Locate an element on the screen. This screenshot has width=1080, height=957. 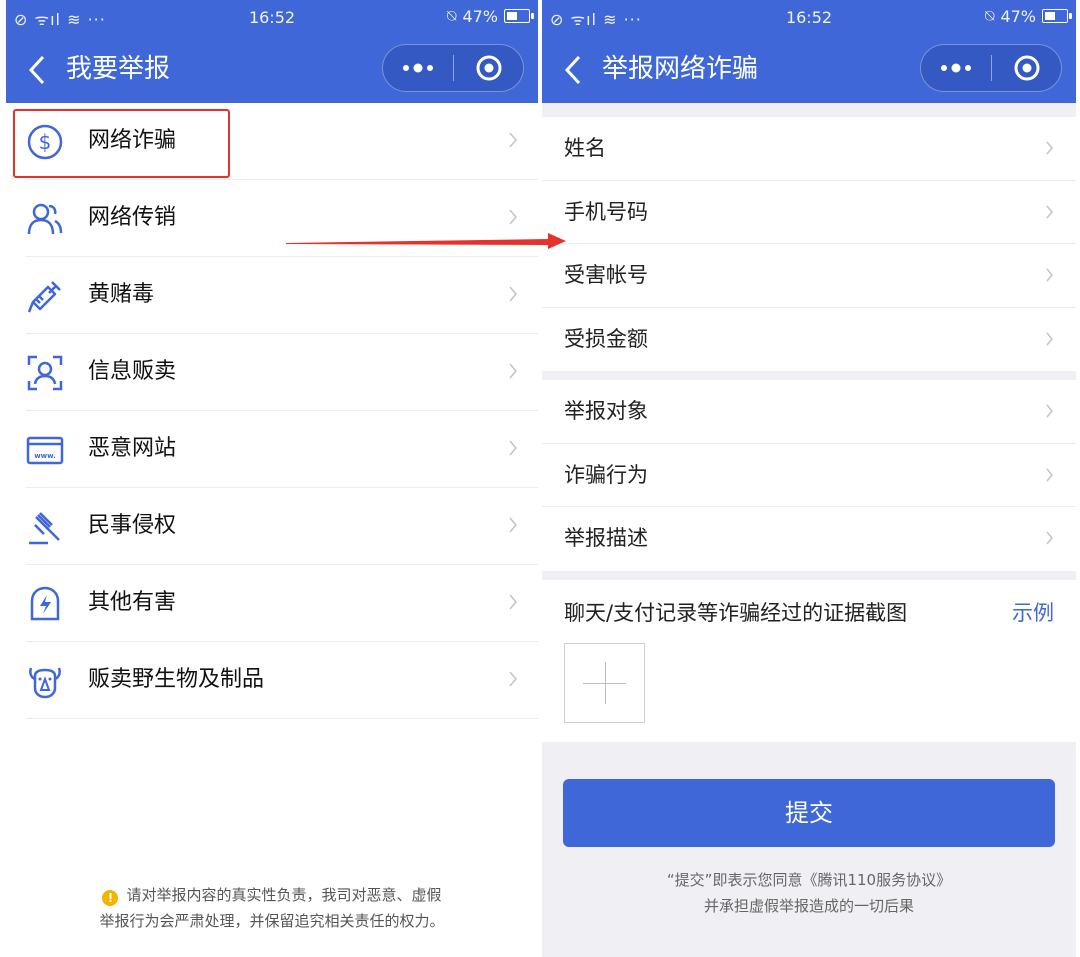
report-detail-group: 举报对象 诈骗行为 举报描述 is located at coordinates (809, 475).